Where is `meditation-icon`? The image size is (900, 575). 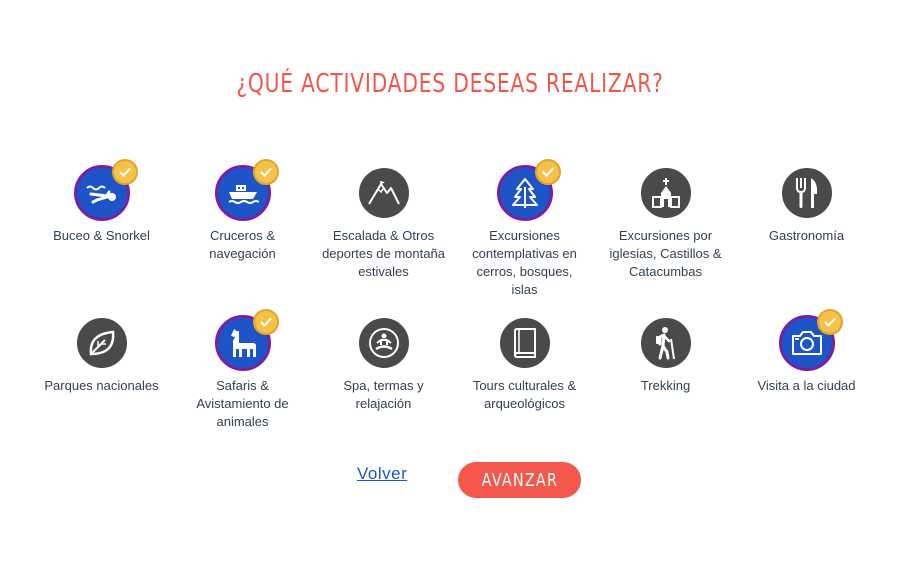 meditation-icon is located at coordinates (383, 343).